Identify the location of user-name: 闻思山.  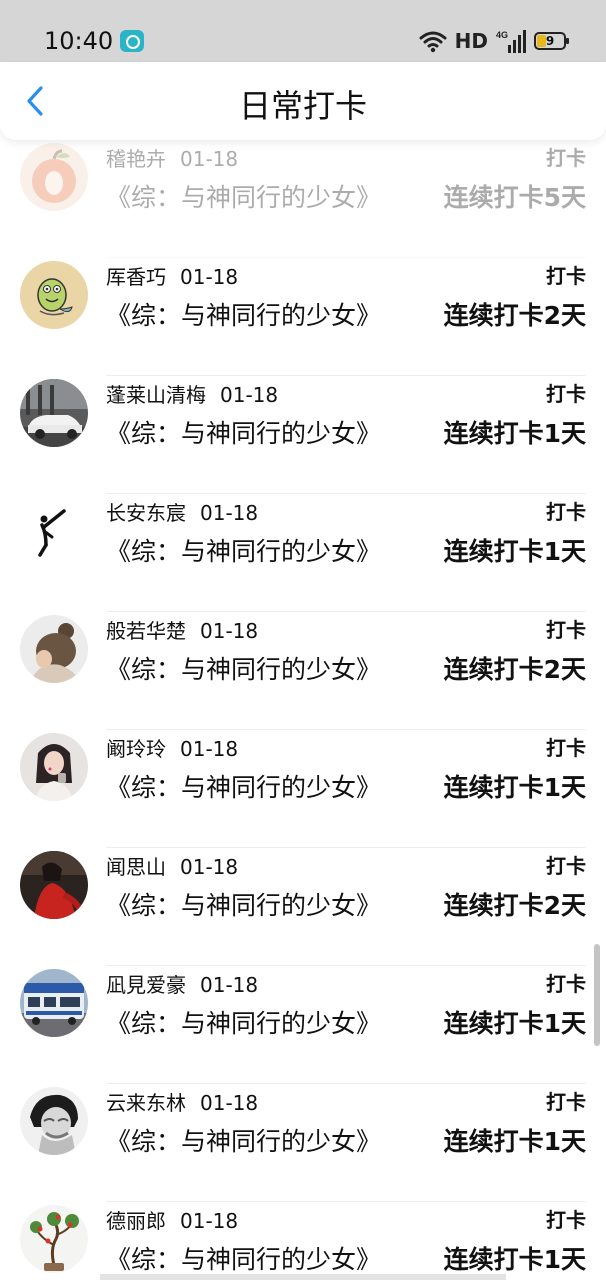
(136, 867).